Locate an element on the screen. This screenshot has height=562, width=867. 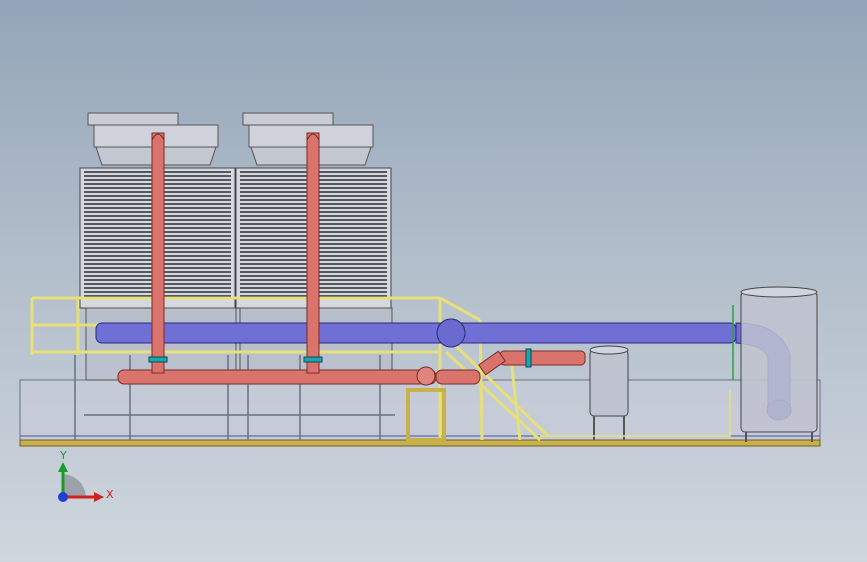
z-axis-dot is located at coordinates (63, 497).